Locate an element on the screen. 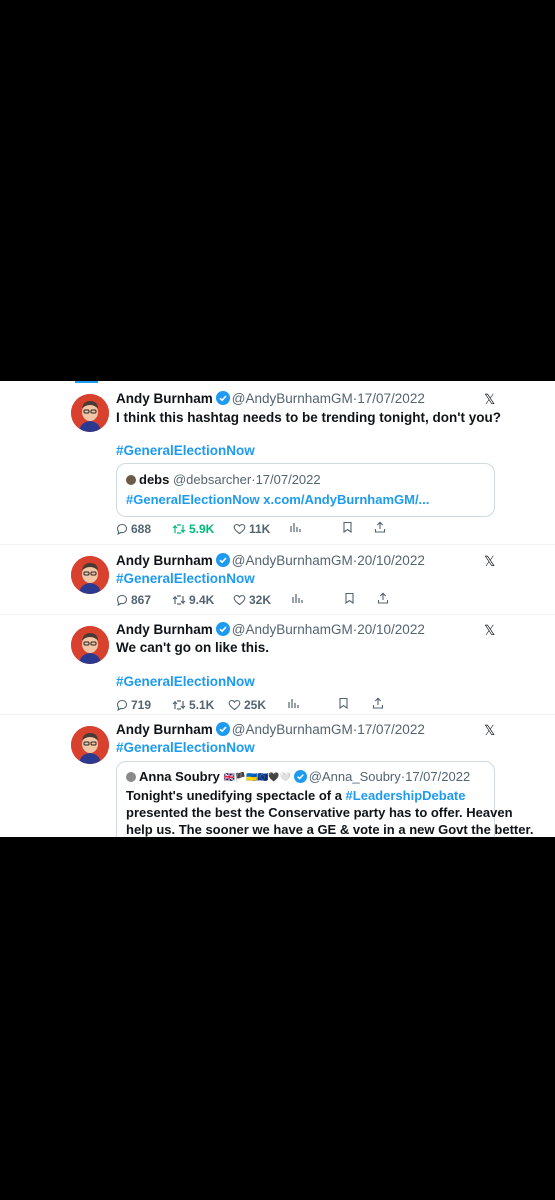 The height and width of the screenshot is (1200, 555). tweet-actions: 719 5.1K 25K is located at coordinates (306, 705).